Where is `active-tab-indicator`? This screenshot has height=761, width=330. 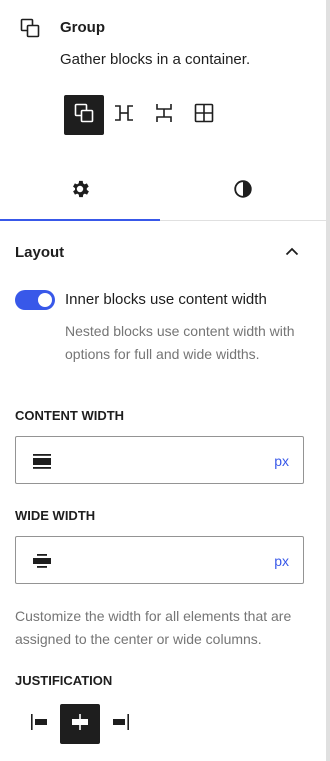
active-tab-indicator is located at coordinates (80, 220).